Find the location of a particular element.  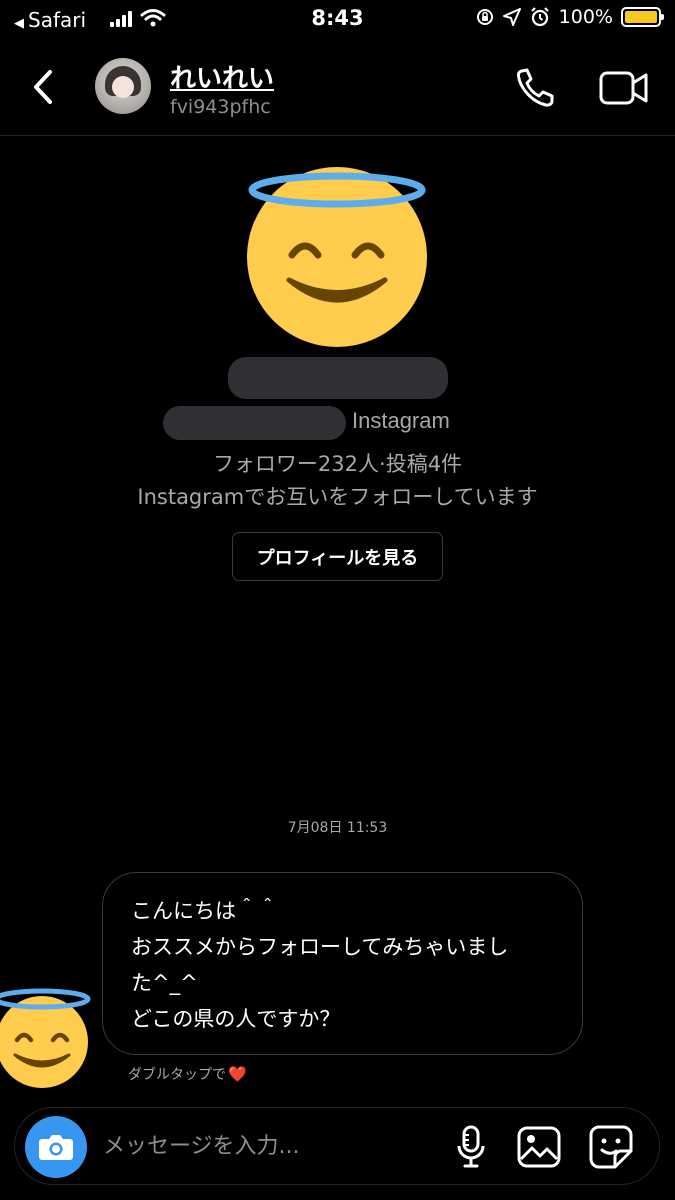

location-icon is located at coordinates (511, 17).